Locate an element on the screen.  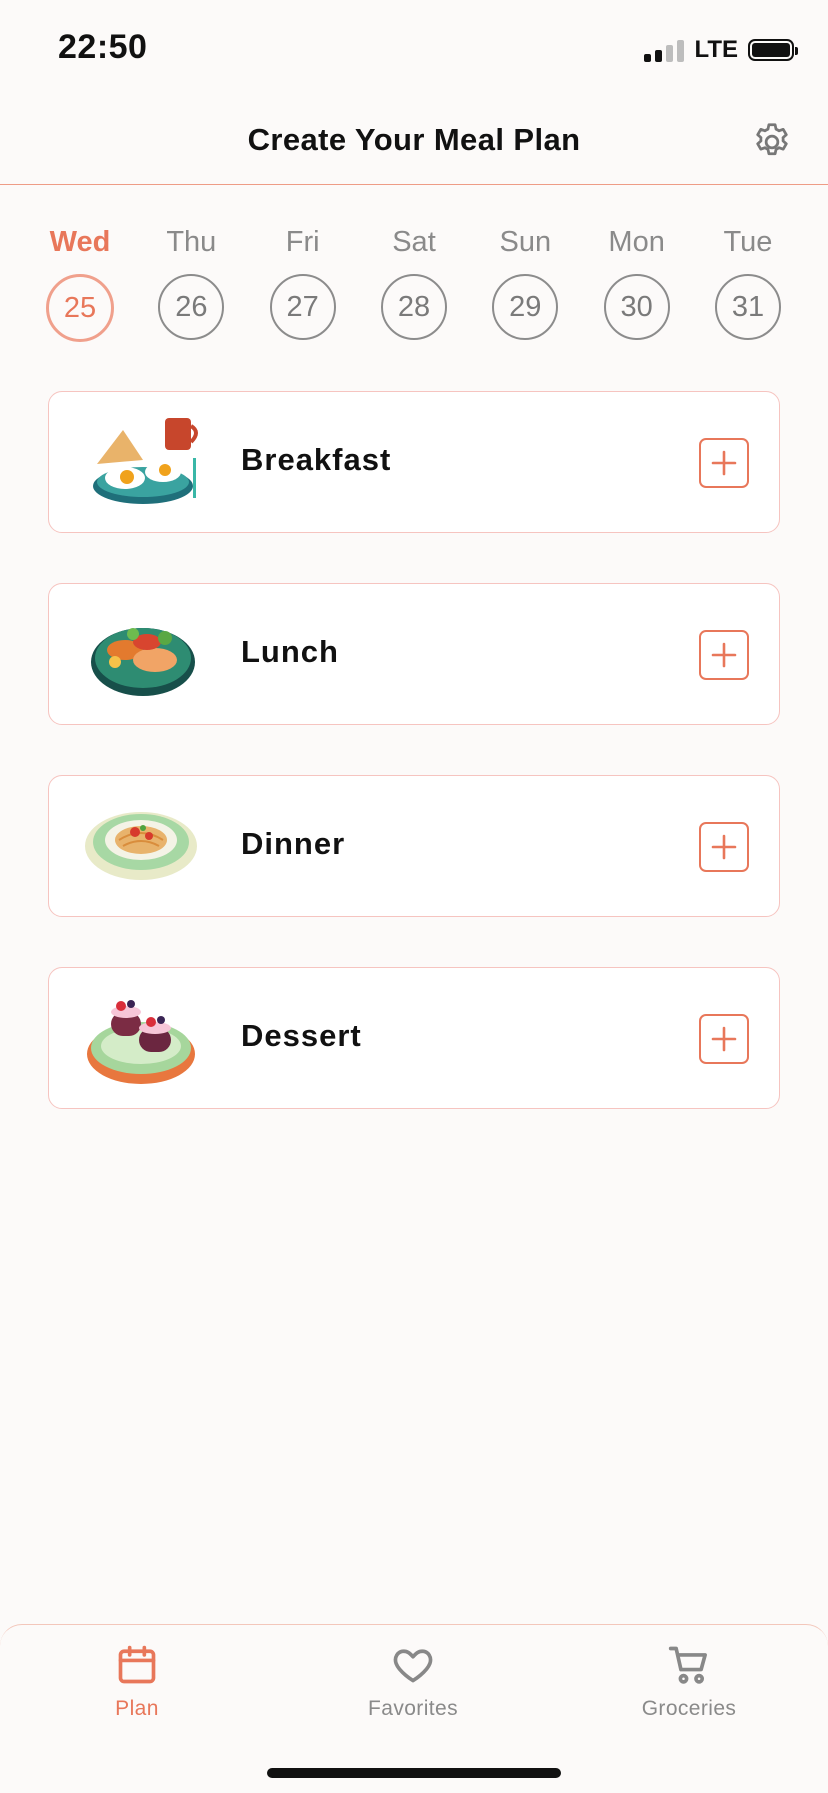
home-indicator is located at coordinates (414, 1773).